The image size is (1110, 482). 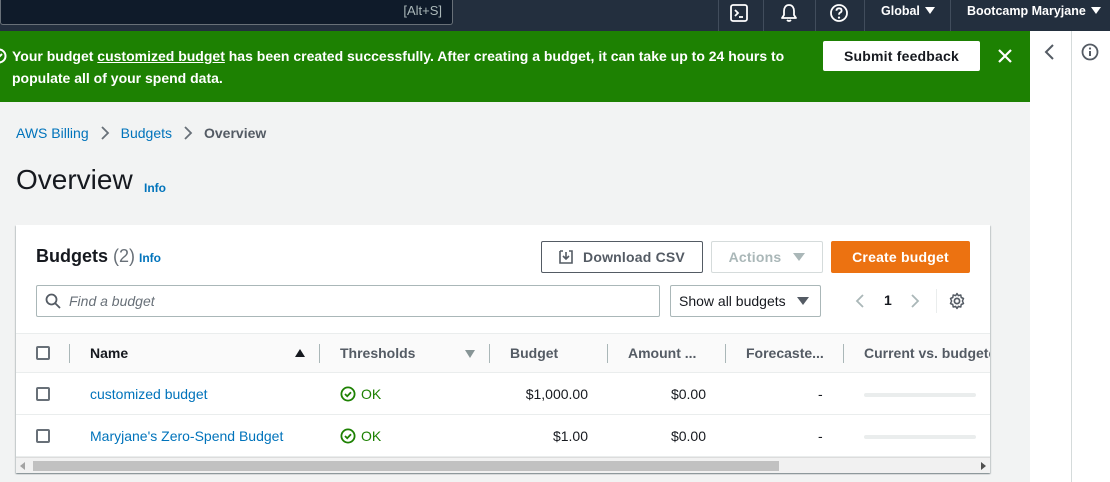 What do you see at coordinates (146, 133) in the screenshot?
I see `breadcrumb-budgets: Budgets` at bounding box center [146, 133].